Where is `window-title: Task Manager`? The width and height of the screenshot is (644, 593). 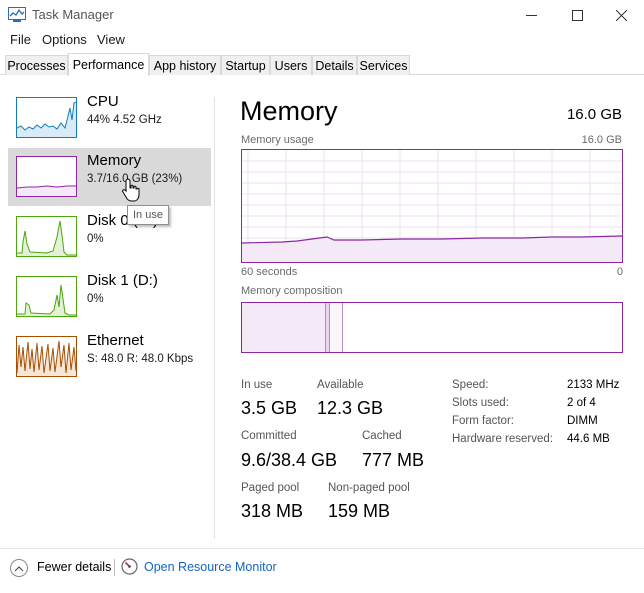 window-title: Task Manager is located at coordinates (73, 14).